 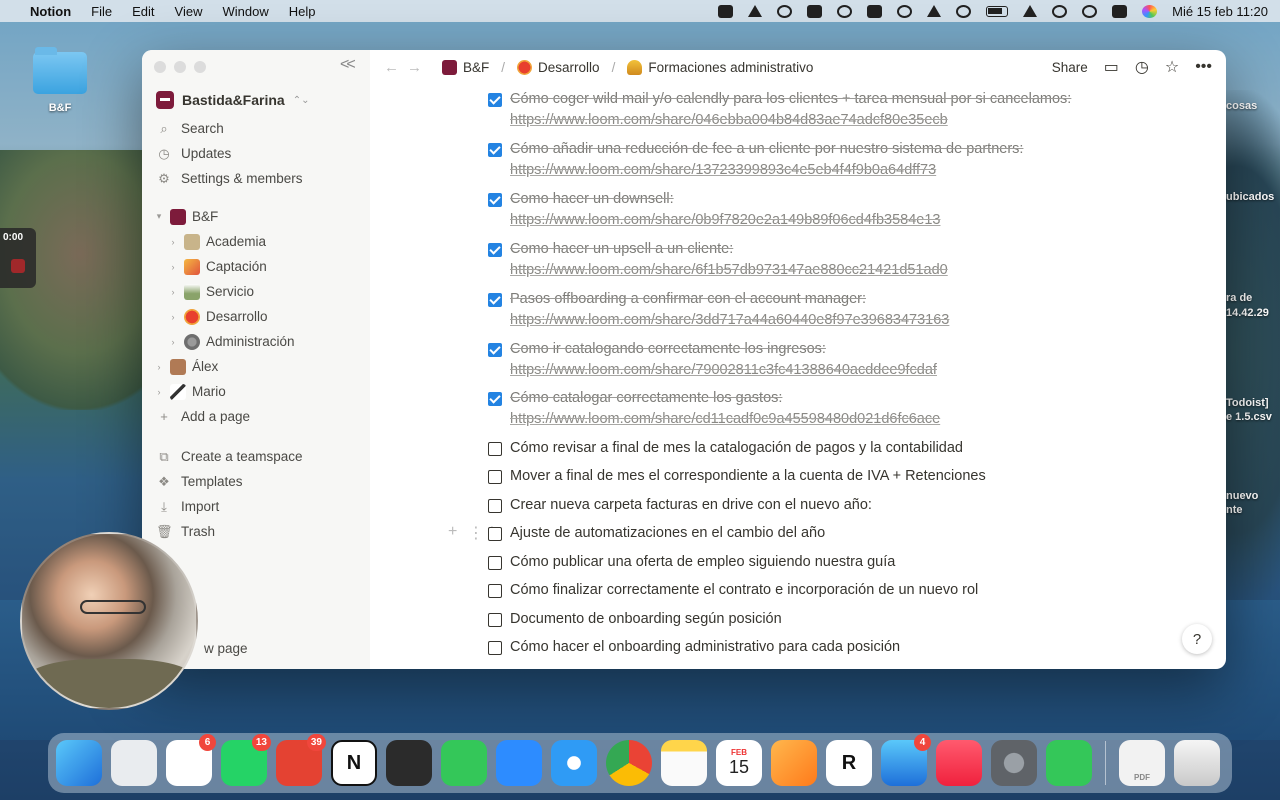 I want to click on menu-help: Help, so click(x=302, y=11).